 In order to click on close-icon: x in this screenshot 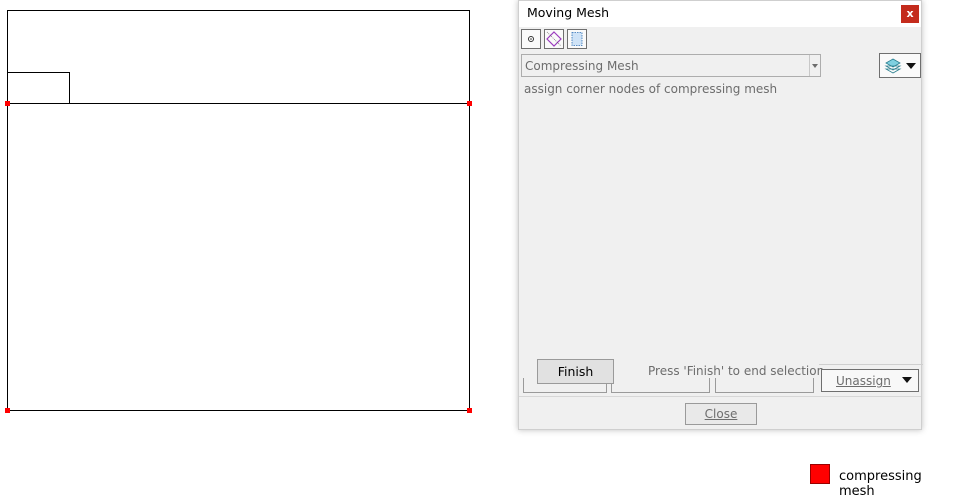, I will do `click(910, 13)`.